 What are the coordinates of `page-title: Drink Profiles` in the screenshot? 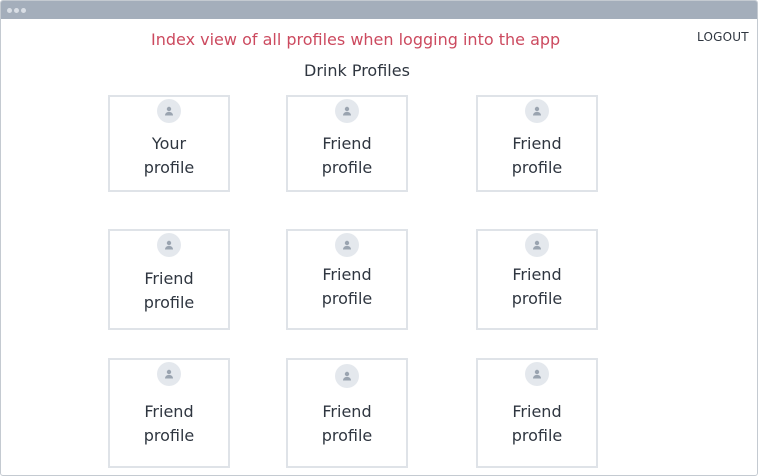 It's located at (357, 70).